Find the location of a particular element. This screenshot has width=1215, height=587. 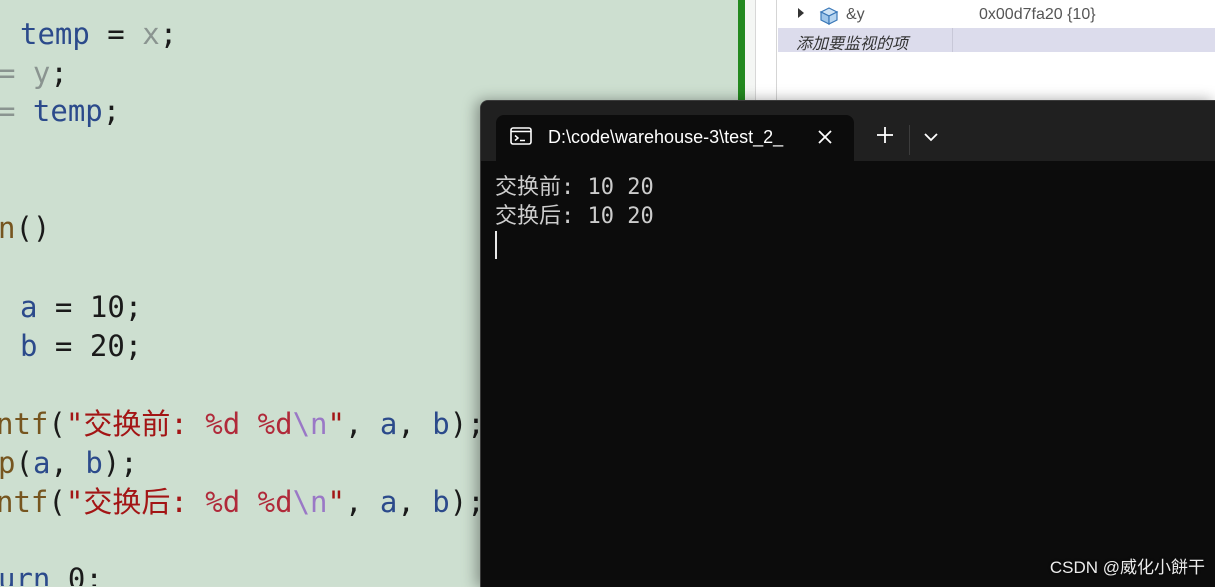

watch-item-value: 0x00d7fa20 {10} is located at coordinates (1037, 14).